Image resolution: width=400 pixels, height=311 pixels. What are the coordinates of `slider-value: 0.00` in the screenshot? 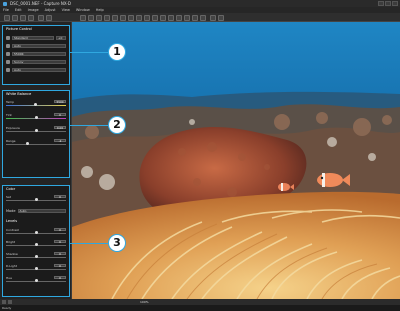 It's located at (60, 127).